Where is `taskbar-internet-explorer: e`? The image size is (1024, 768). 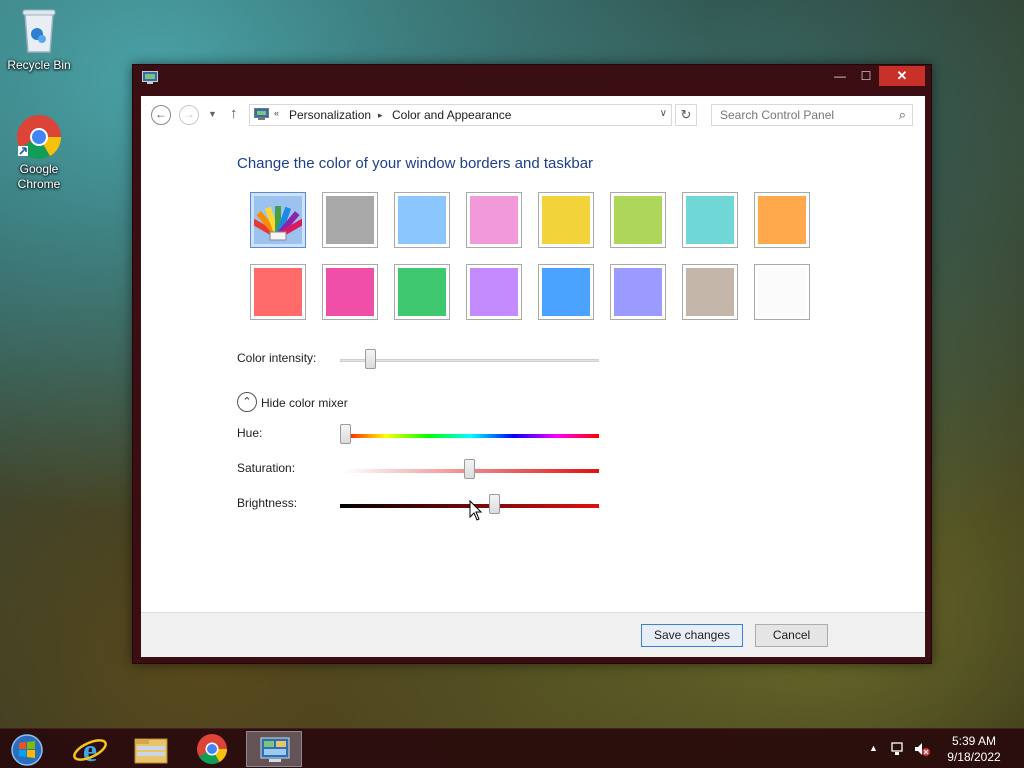 taskbar-internet-explorer: e is located at coordinates (90, 749).